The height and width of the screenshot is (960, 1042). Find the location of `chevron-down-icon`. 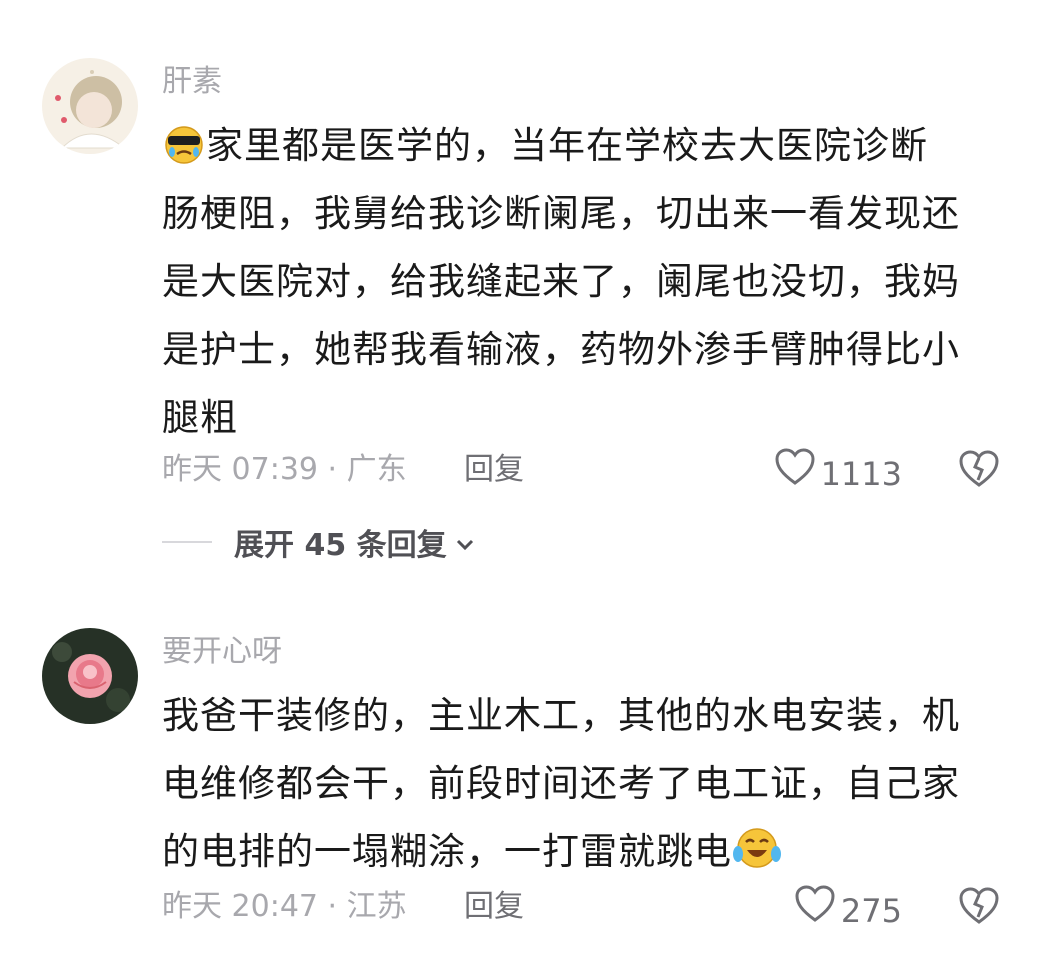

chevron-down-icon is located at coordinates (465, 542).